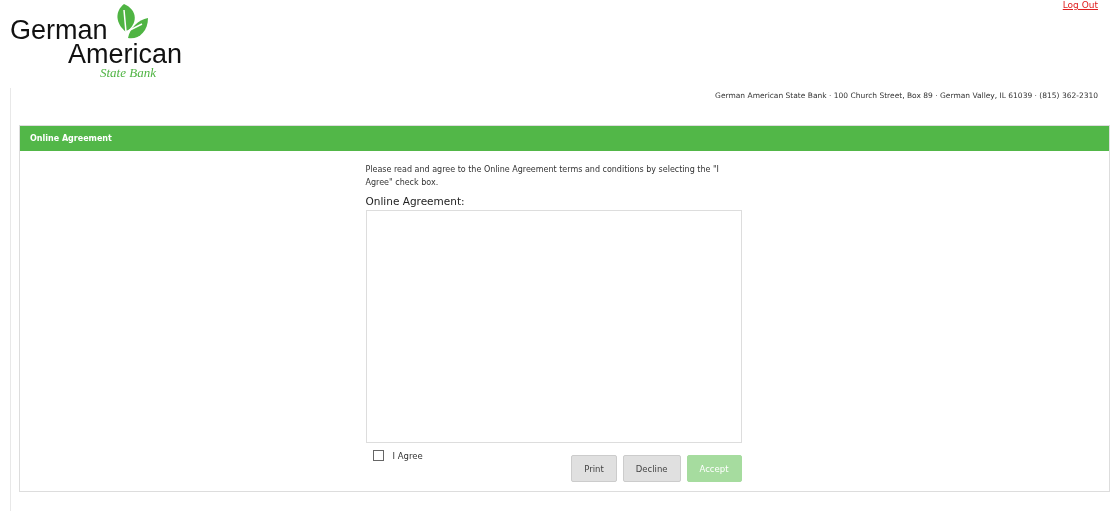  I want to click on instructions-text: Please read and agree to the Online Agreement terms and conditions by selecting the "I Agree" check box., so click(542, 176).